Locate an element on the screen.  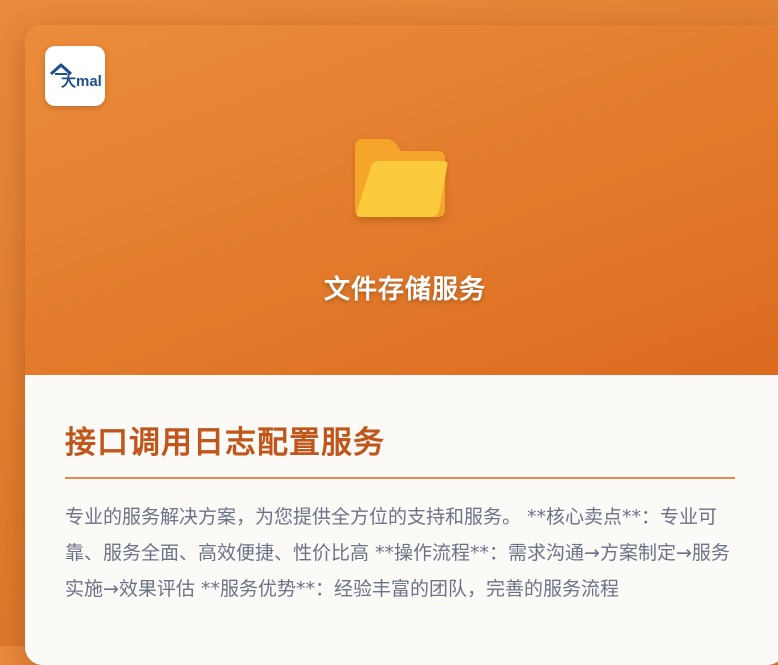
service-title: 接口调用日志配置服务 is located at coordinates (225, 443).